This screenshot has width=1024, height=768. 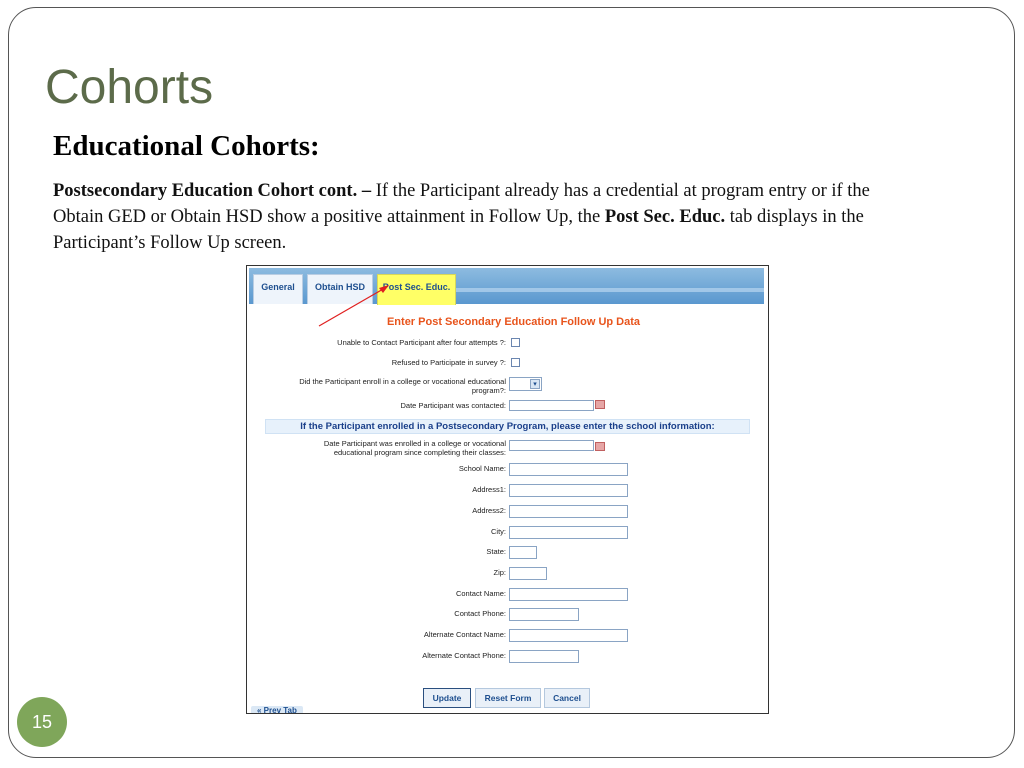 I want to click on label-enroll-line2: program?:, so click(x=488, y=390).